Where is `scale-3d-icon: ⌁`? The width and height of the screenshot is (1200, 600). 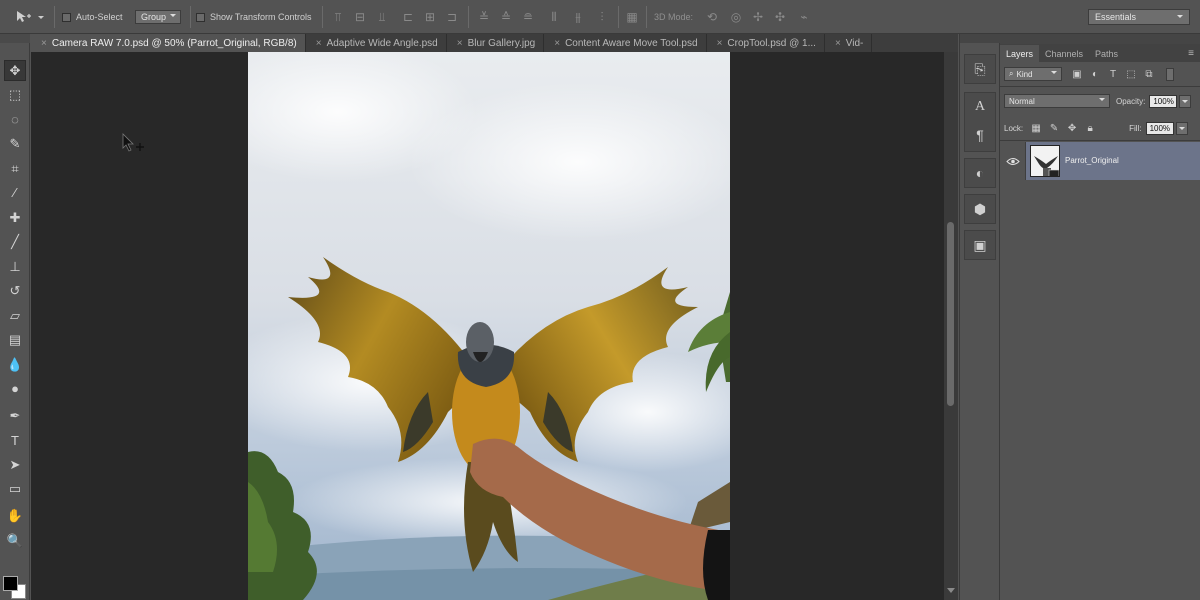
scale-3d-icon: ⌁ is located at coordinates (804, 17).